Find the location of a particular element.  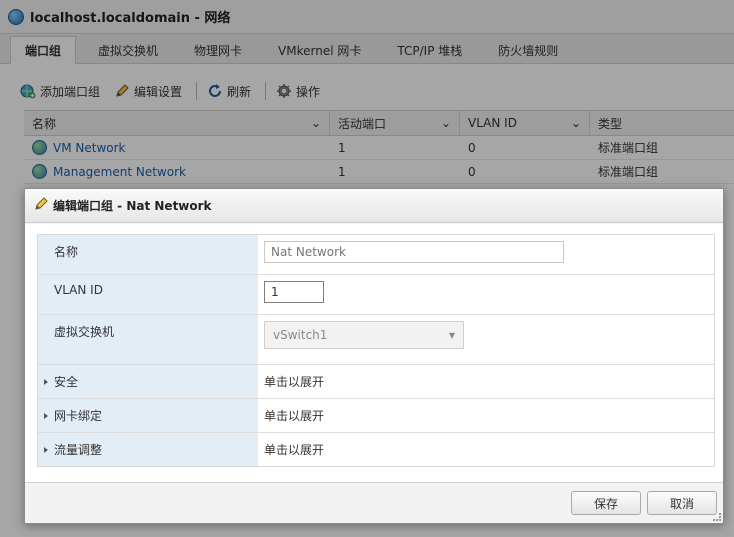

name-label: 名称 is located at coordinates (148, 254).